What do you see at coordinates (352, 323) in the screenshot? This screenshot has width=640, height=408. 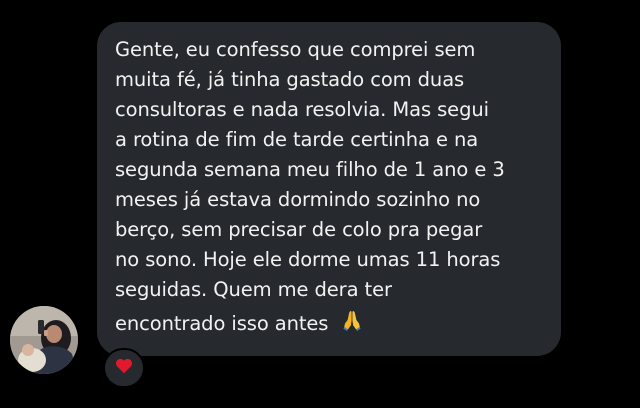 I see `folded-hands-icon` at bounding box center [352, 323].